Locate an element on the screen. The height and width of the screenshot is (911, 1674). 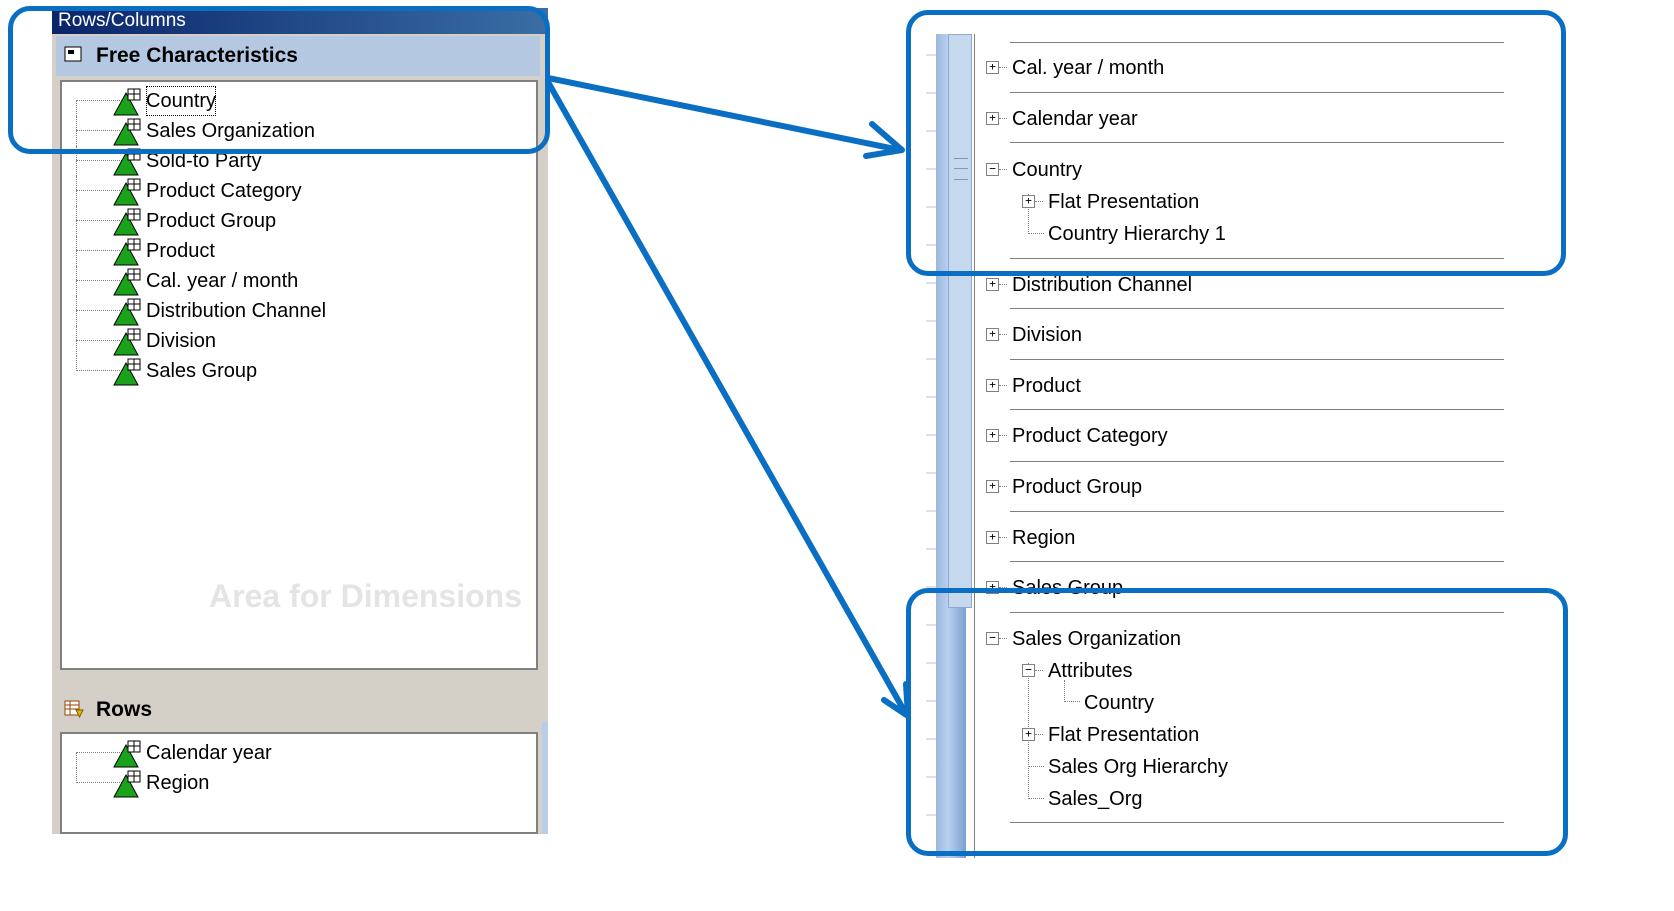
arrow-head is located at coordinates (884, 140).